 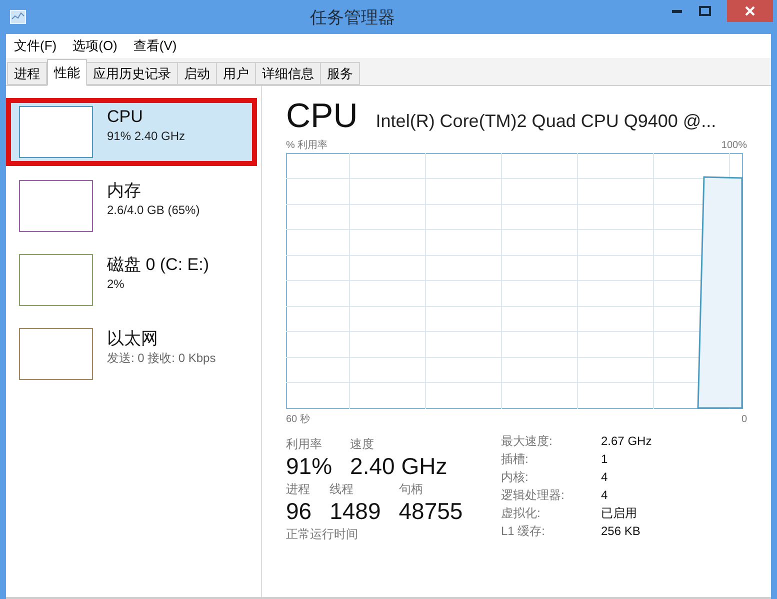 I want to click on spec-label: L1 缓存:, so click(x=523, y=531).